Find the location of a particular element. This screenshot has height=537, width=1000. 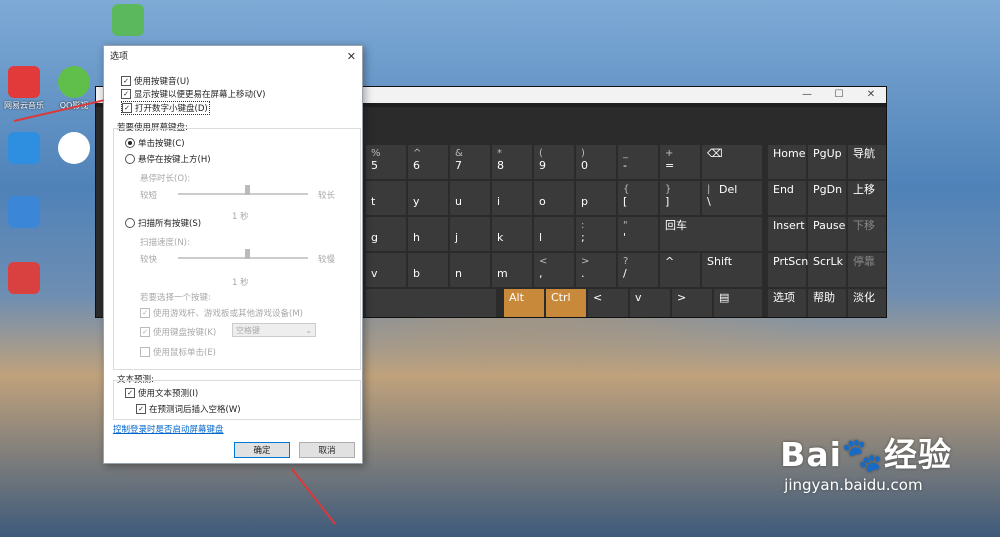

key-bracket-right: }] is located at coordinates (680, 198).